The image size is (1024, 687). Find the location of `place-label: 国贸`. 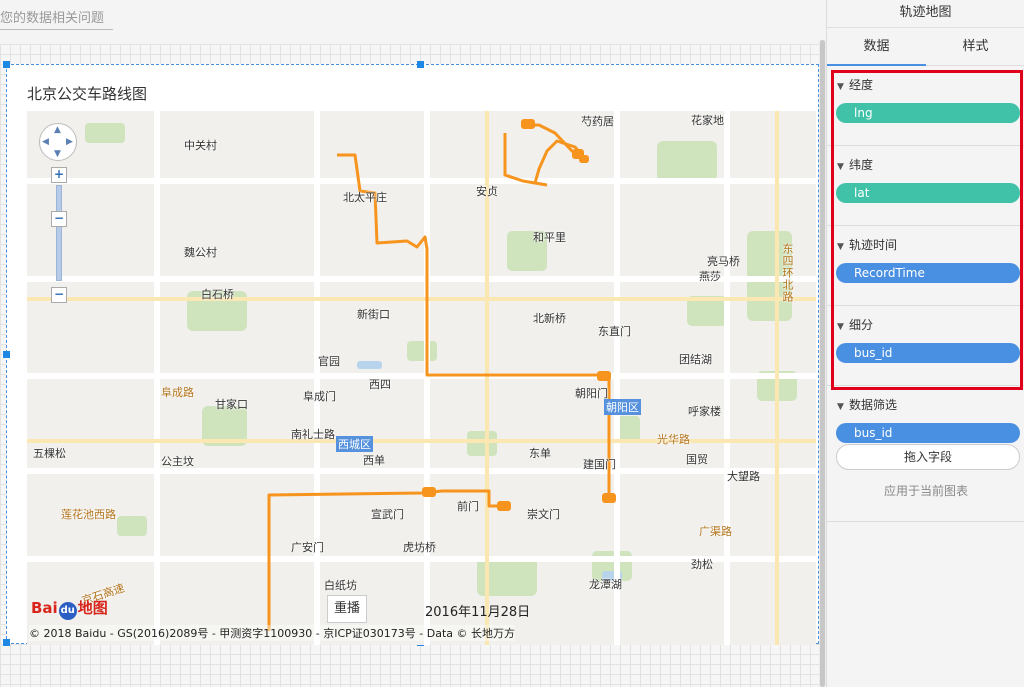

place-label: 国贸 is located at coordinates (697, 459).